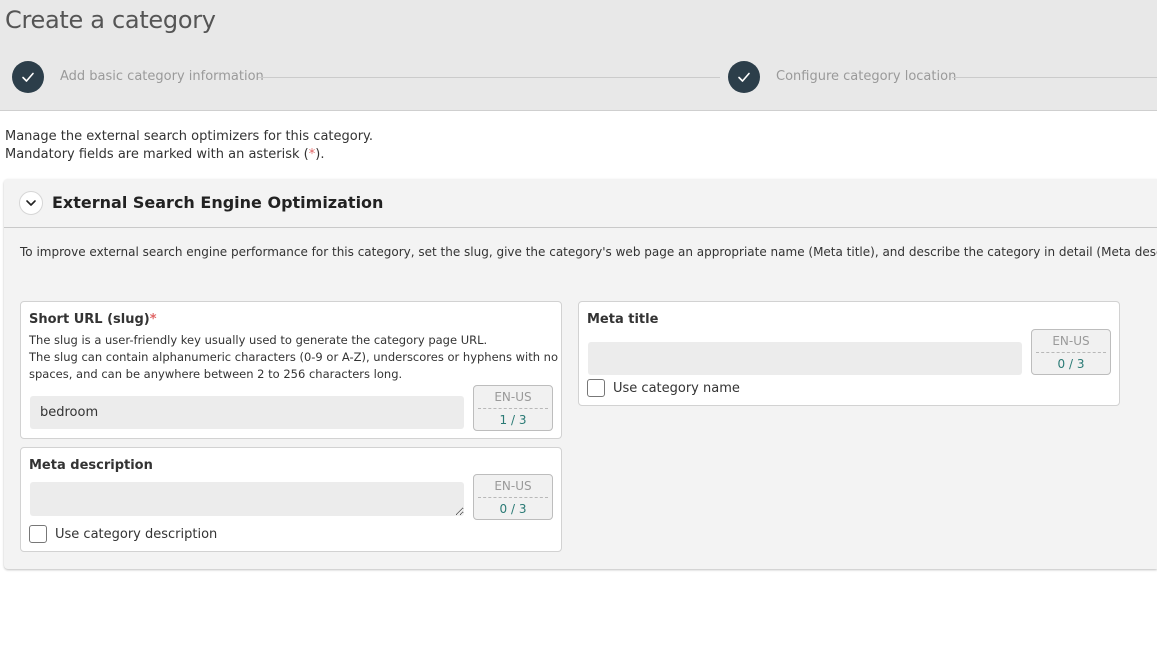  I want to click on meta-description-label: Meta description, so click(91, 465).